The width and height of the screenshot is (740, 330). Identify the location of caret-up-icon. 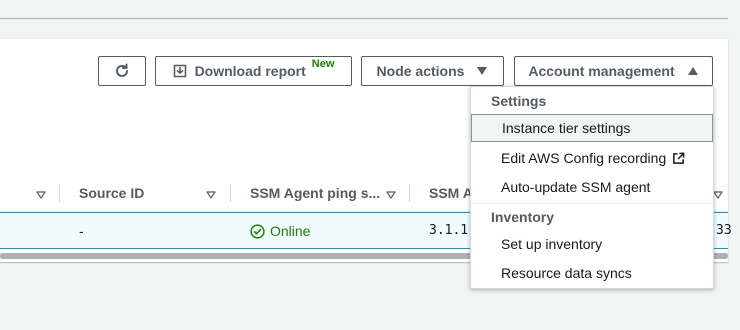
(693, 71).